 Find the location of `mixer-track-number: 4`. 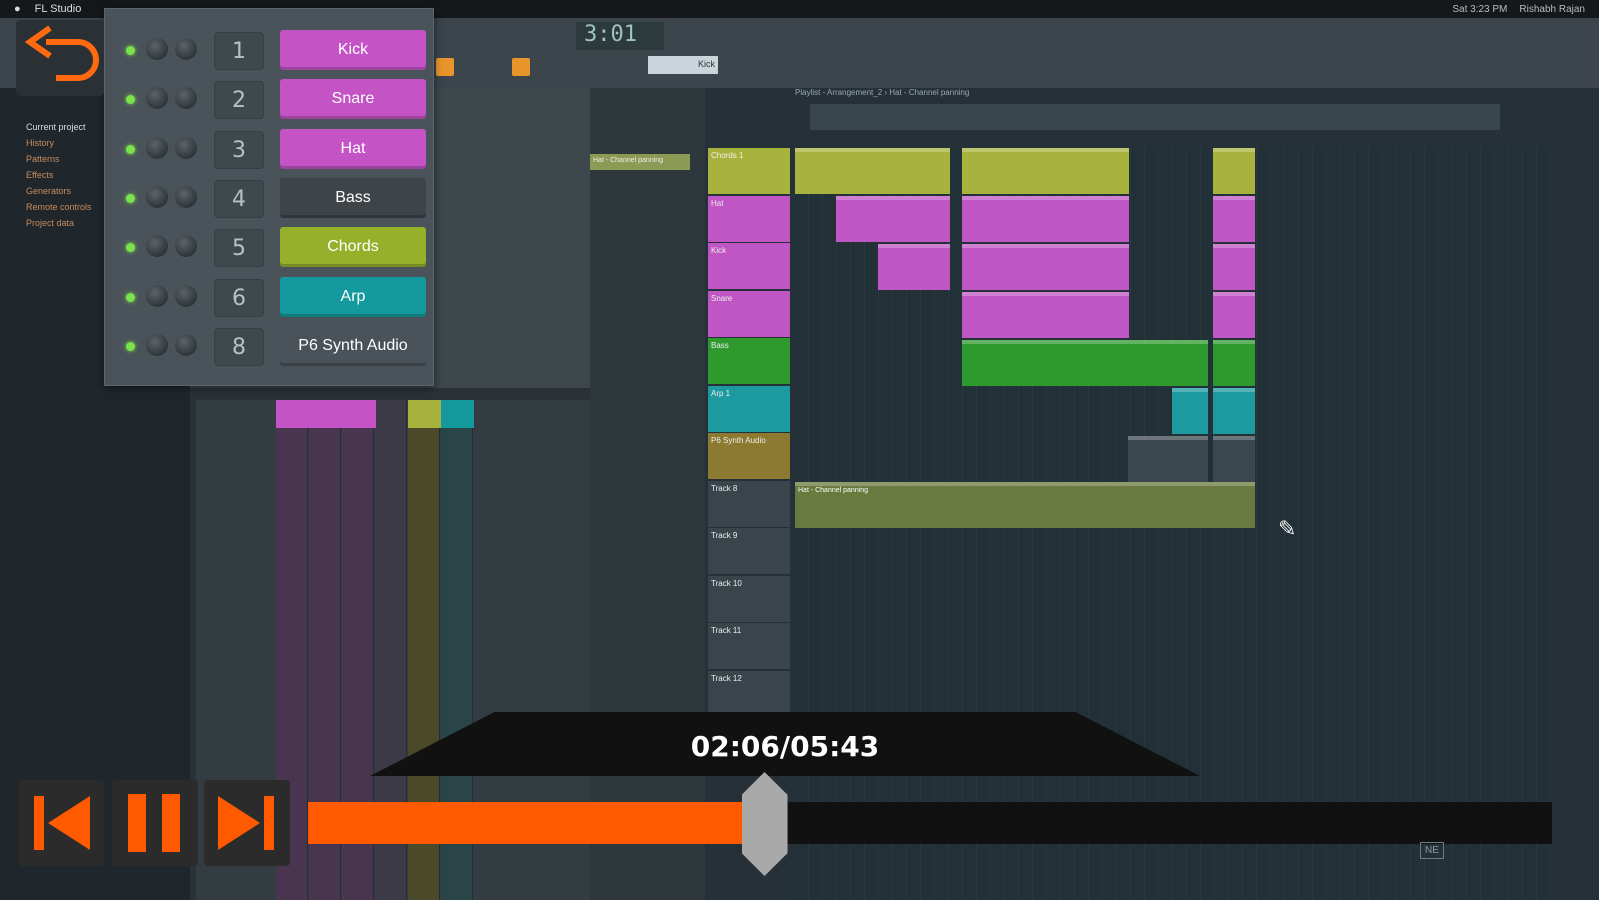

mixer-track-number: 4 is located at coordinates (239, 198).